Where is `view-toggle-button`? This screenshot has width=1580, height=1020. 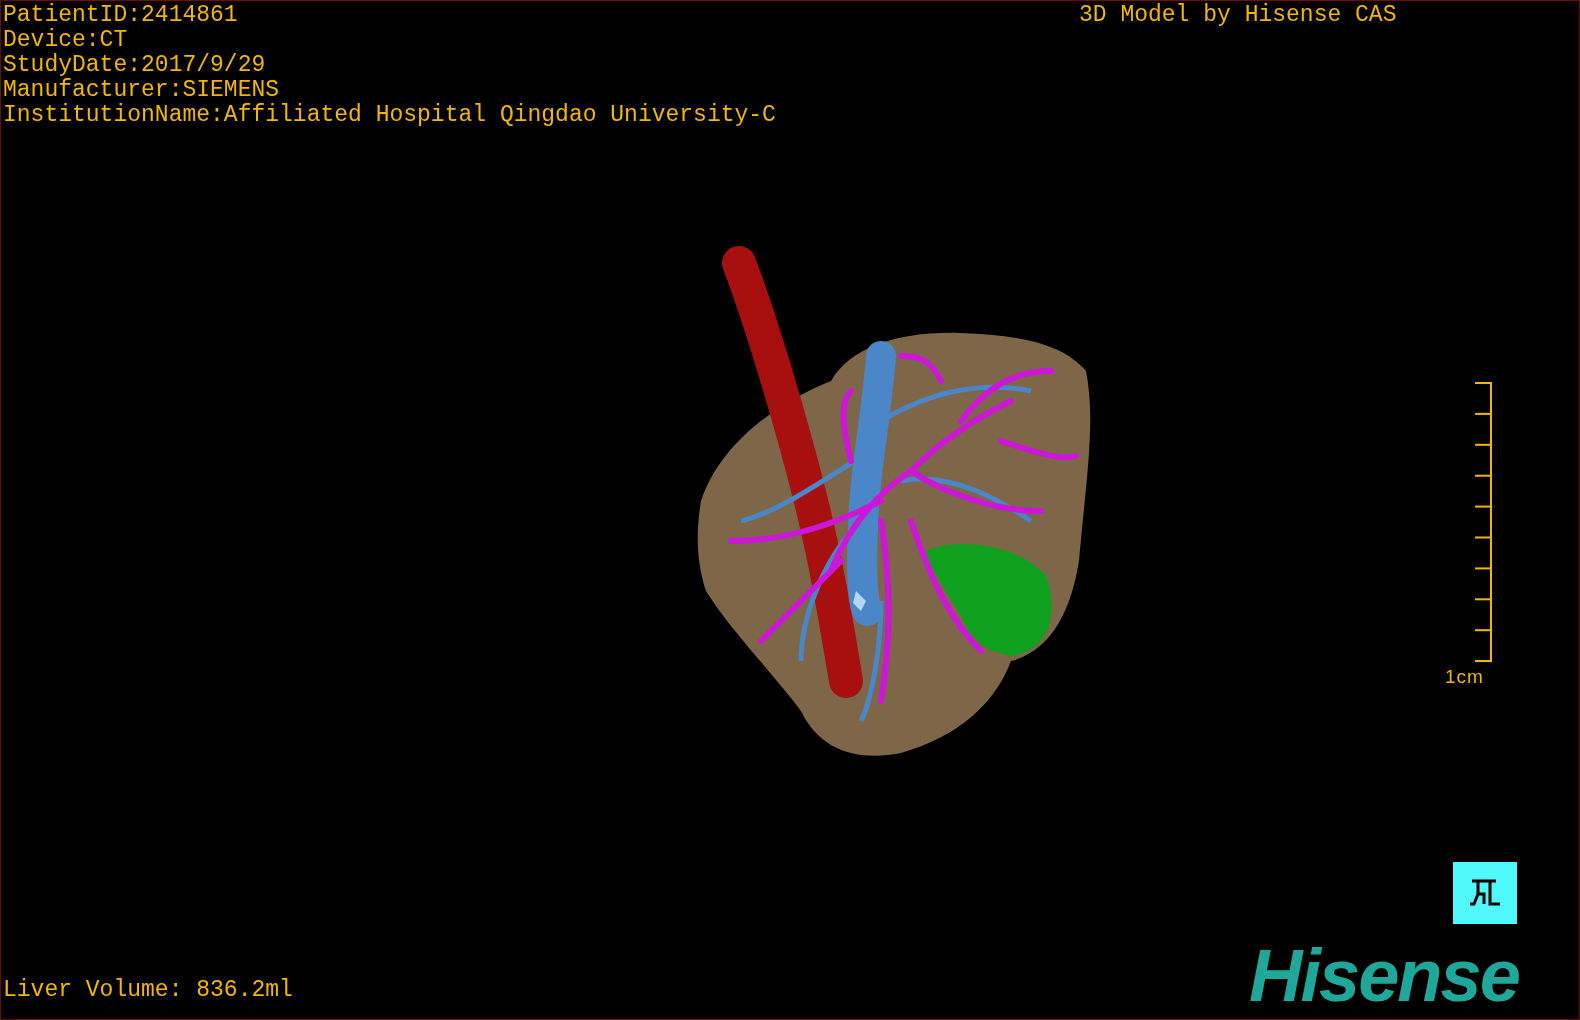 view-toggle-button is located at coordinates (1485, 893).